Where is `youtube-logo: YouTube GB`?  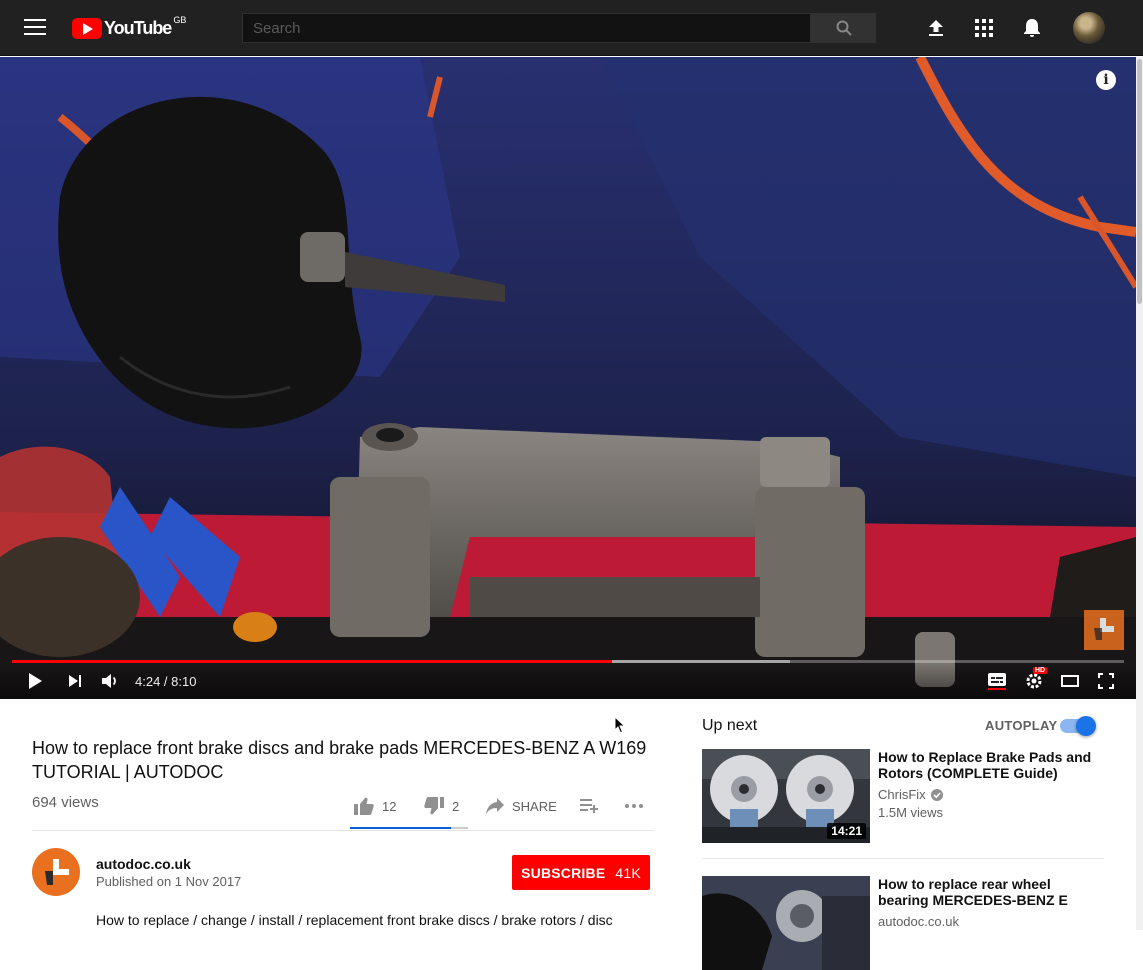
youtube-logo: YouTube GB is located at coordinates (129, 27).